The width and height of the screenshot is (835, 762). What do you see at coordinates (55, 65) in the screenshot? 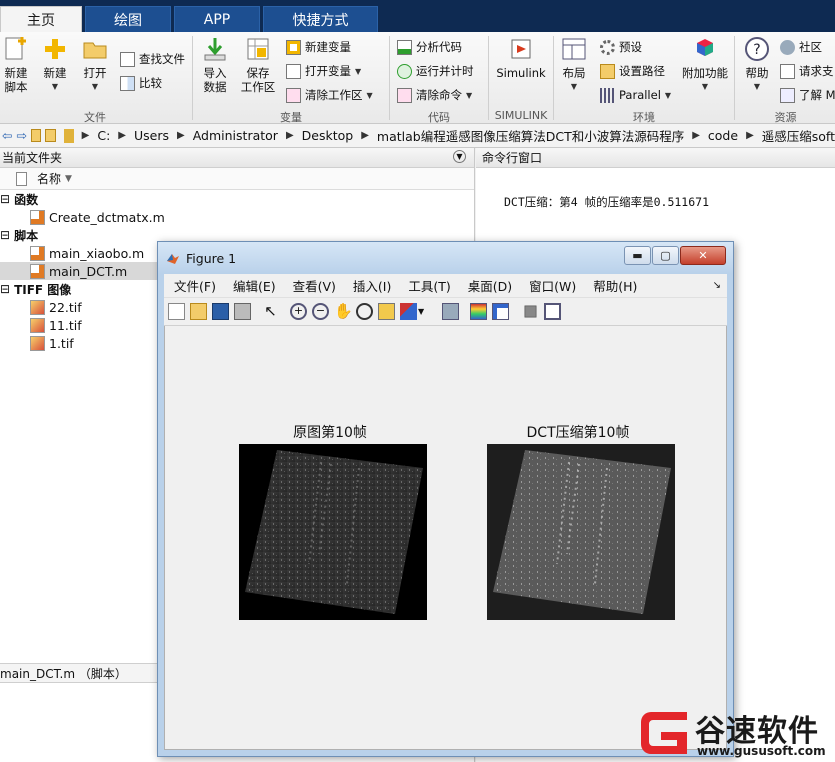
I see `new-button: 新建 ▼` at bounding box center [55, 65].